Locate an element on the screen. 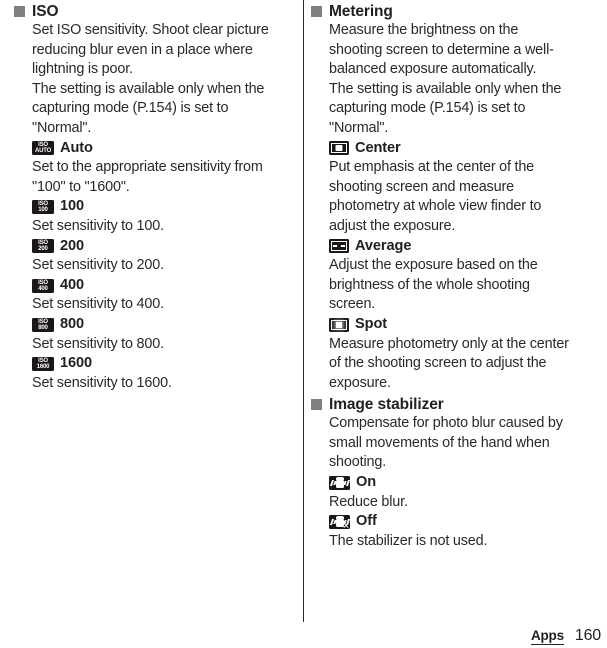 The width and height of the screenshot is (607, 648). metering-spot-icon is located at coordinates (339, 324).